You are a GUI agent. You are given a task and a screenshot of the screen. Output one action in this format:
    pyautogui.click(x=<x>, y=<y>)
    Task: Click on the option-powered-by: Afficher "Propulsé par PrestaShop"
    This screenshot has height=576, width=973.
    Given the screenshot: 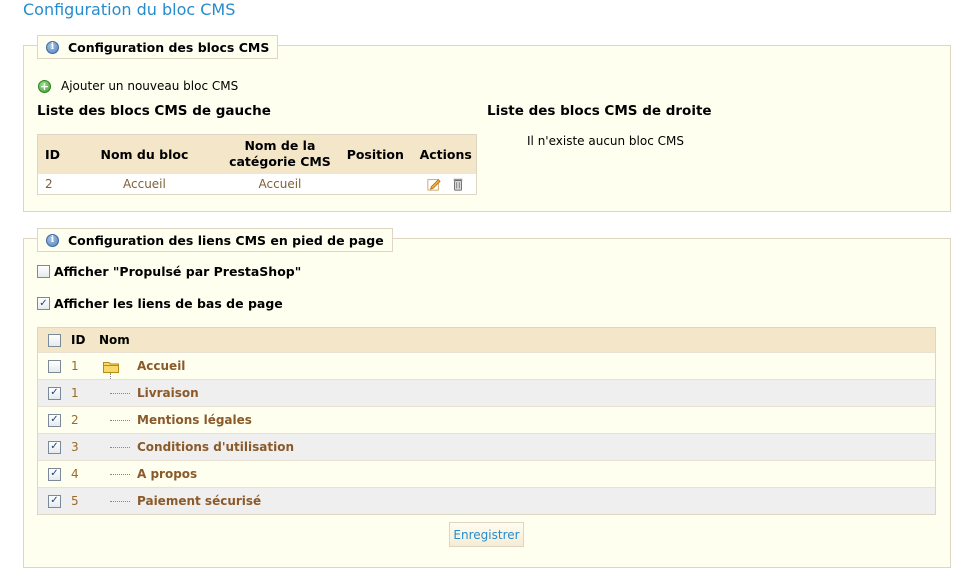 What is the action you would take?
    pyautogui.click(x=169, y=271)
    